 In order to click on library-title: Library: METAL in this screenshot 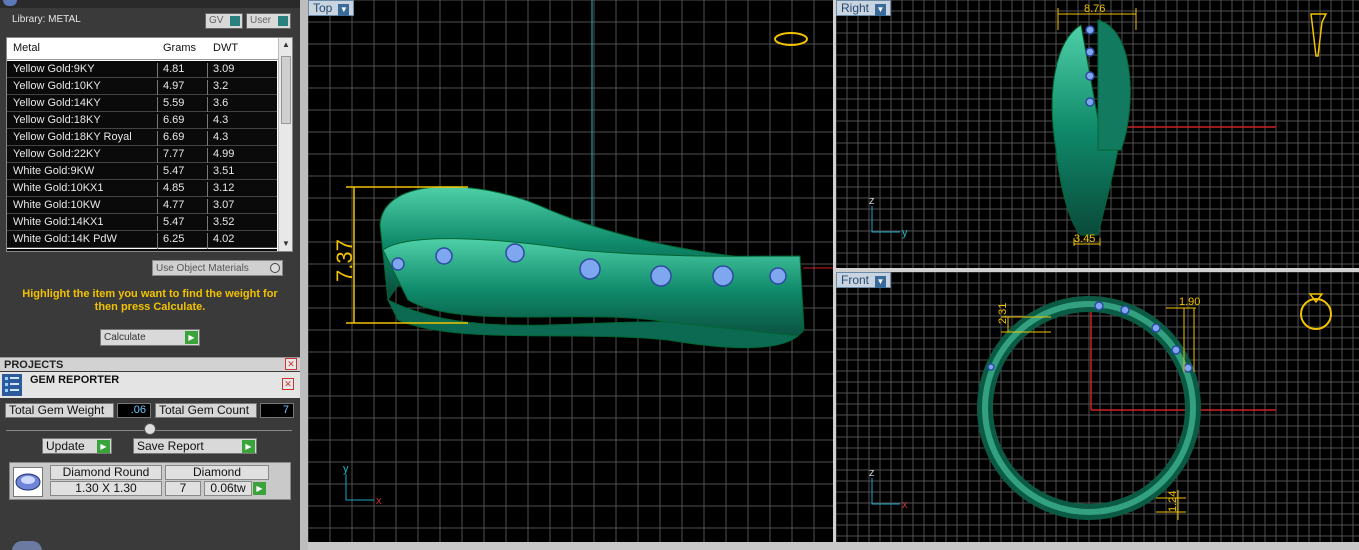, I will do `click(46, 19)`.